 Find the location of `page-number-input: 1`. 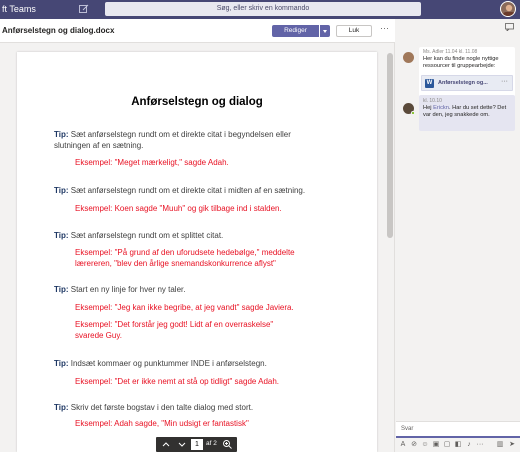

page-number-input: 1 is located at coordinates (197, 444).